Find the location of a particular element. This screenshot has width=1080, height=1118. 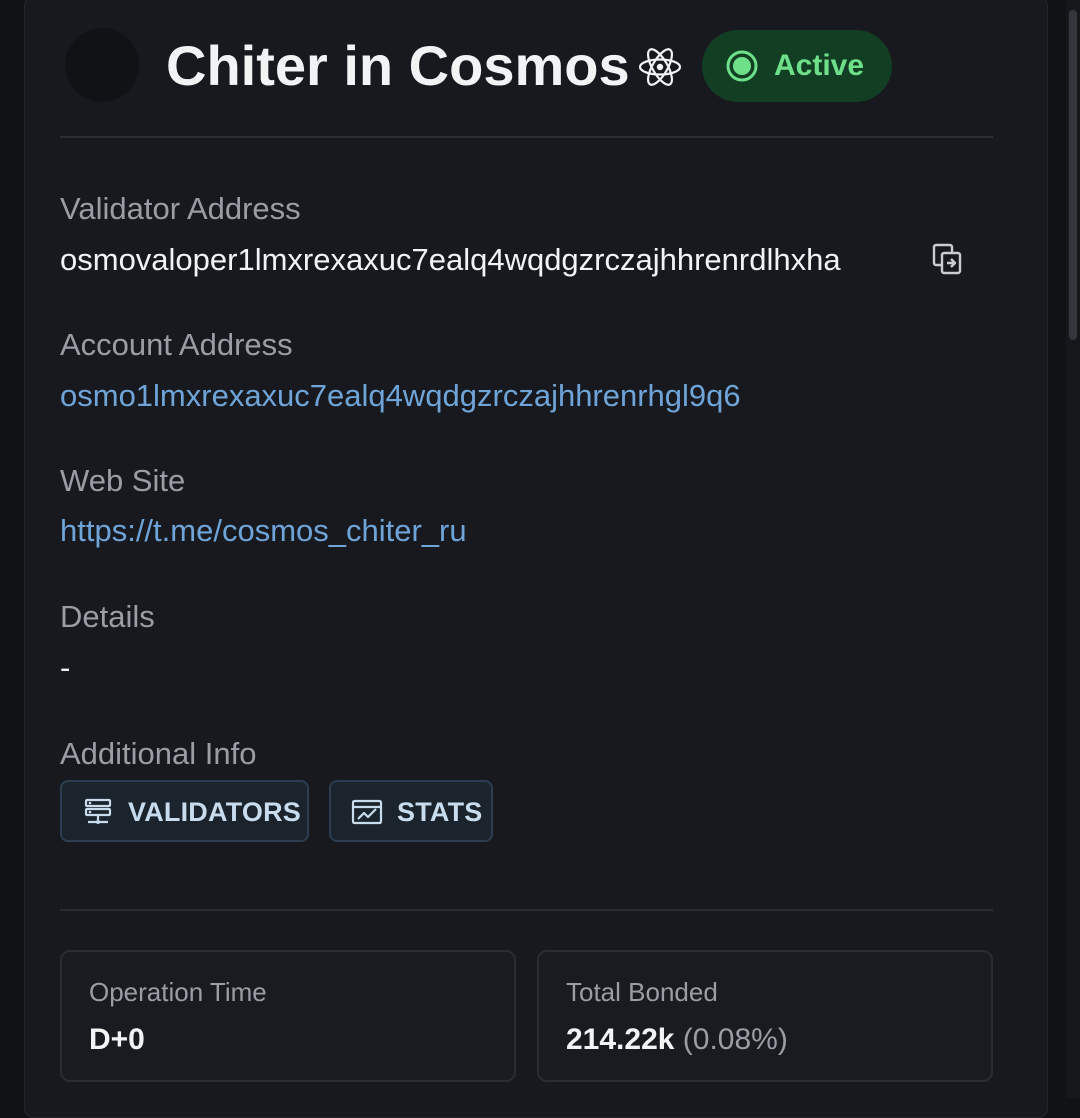

status-label: Active is located at coordinates (819, 65).